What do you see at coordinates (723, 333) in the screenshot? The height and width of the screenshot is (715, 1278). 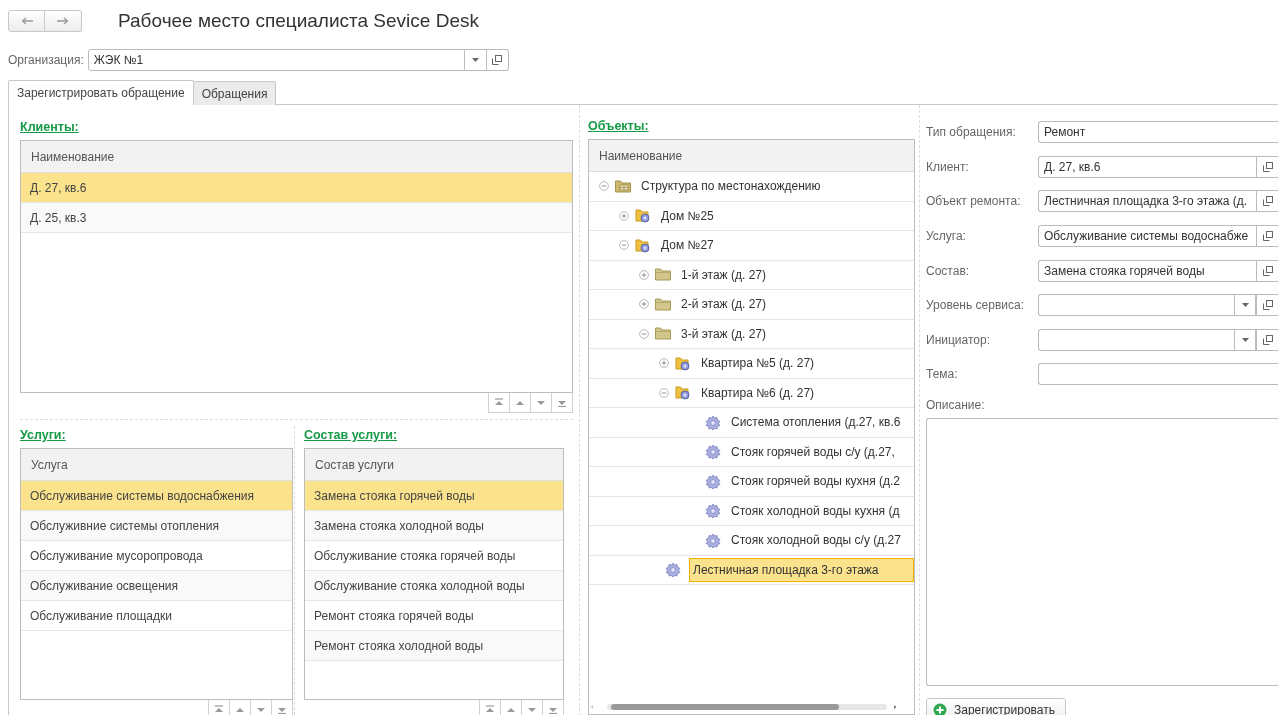 I see `tree-item: 3-й этаж (д. 27)` at bounding box center [723, 333].